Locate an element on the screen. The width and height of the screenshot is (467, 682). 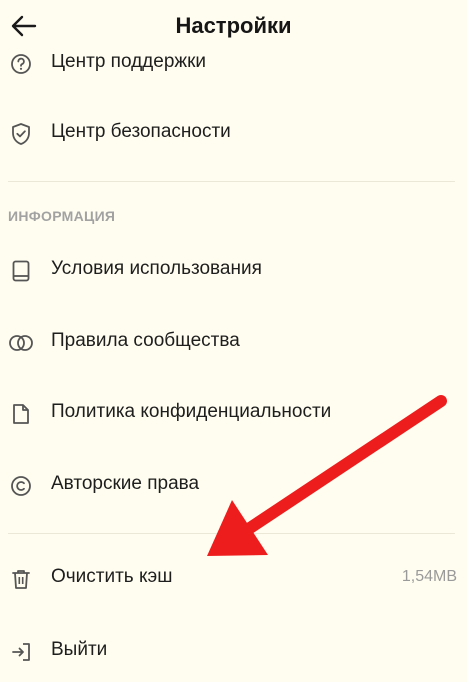
copyright-icon is located at coordinates (21, 486).